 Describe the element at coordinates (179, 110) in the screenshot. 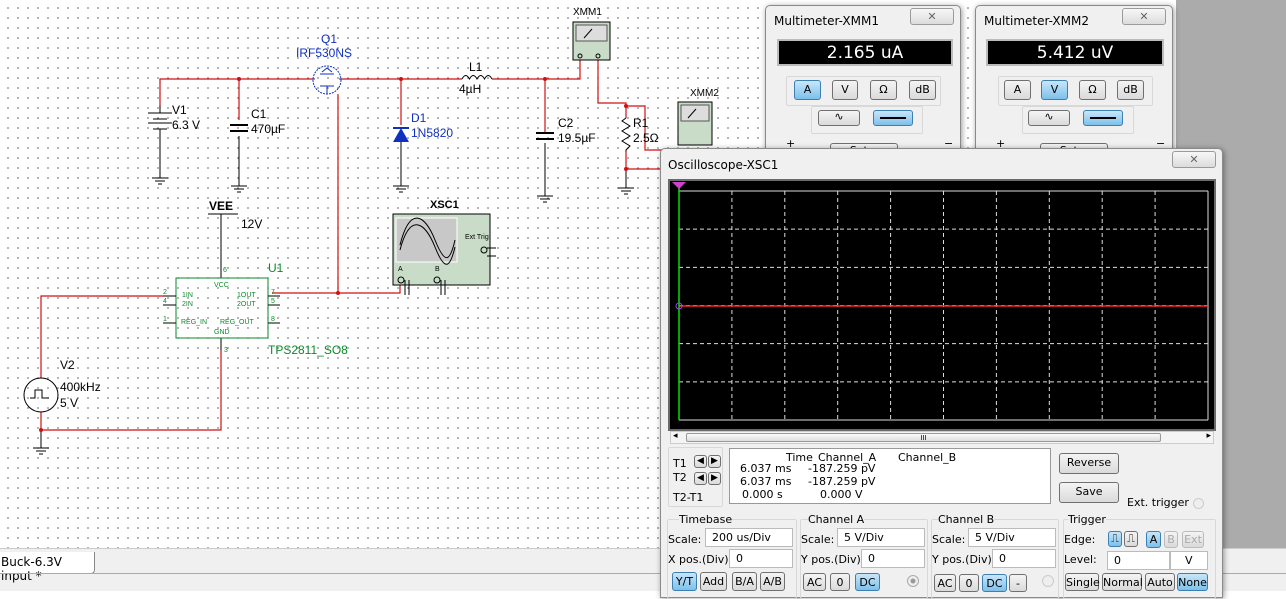

I see `v1-ref: V1` at that location.